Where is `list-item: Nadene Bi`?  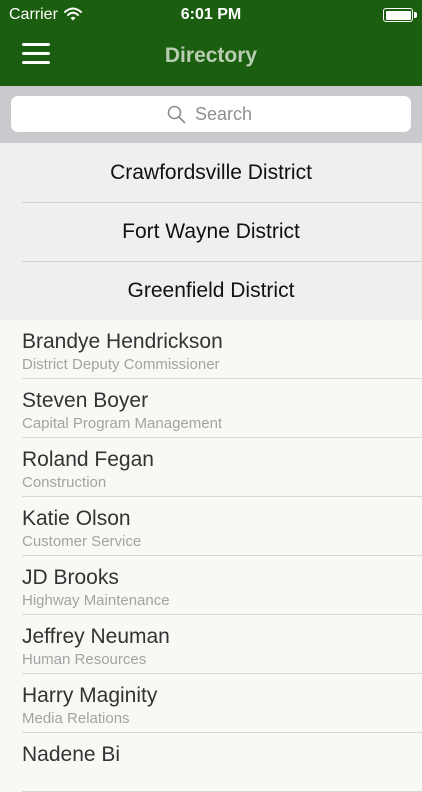
list-item: Nadene Bi is located at coordinates (211, 762).